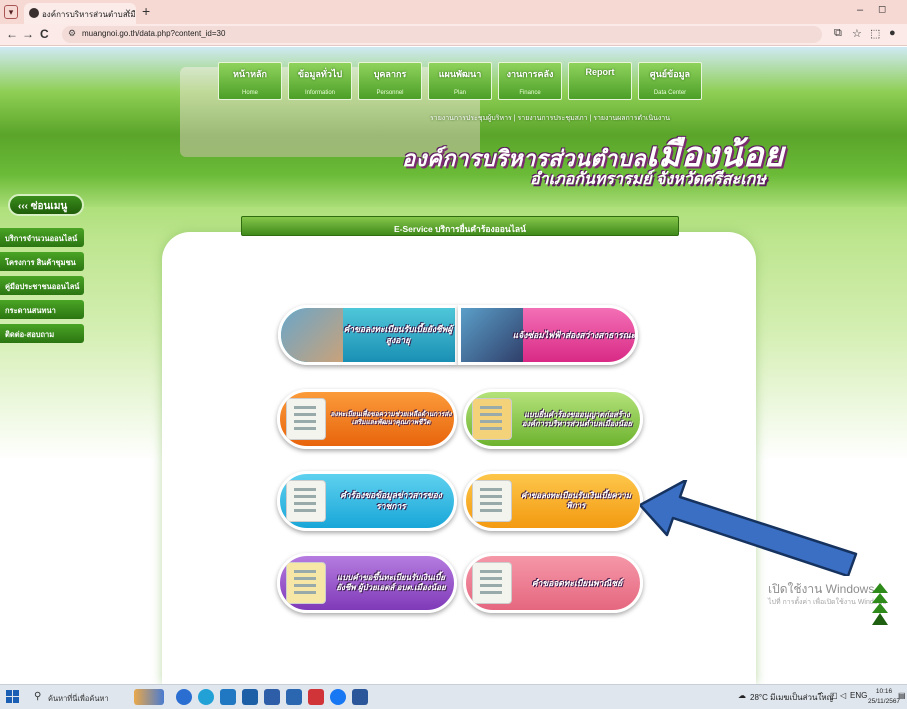 The width and height of the screenshot is (907, 709). I want to click on url-text: muangnoi.go.th/data.php?content_id=30, so click(153, 33).